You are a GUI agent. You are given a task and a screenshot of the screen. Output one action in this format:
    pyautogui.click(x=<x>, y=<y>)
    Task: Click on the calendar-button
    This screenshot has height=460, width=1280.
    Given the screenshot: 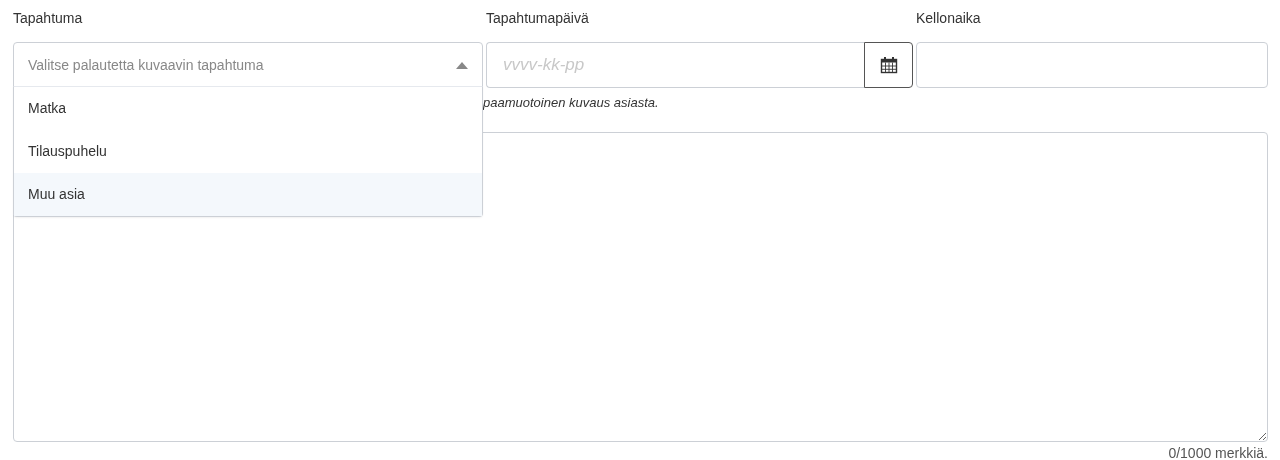 What is the action you would take?
    pyautogui.click(x=888, y=65)
    